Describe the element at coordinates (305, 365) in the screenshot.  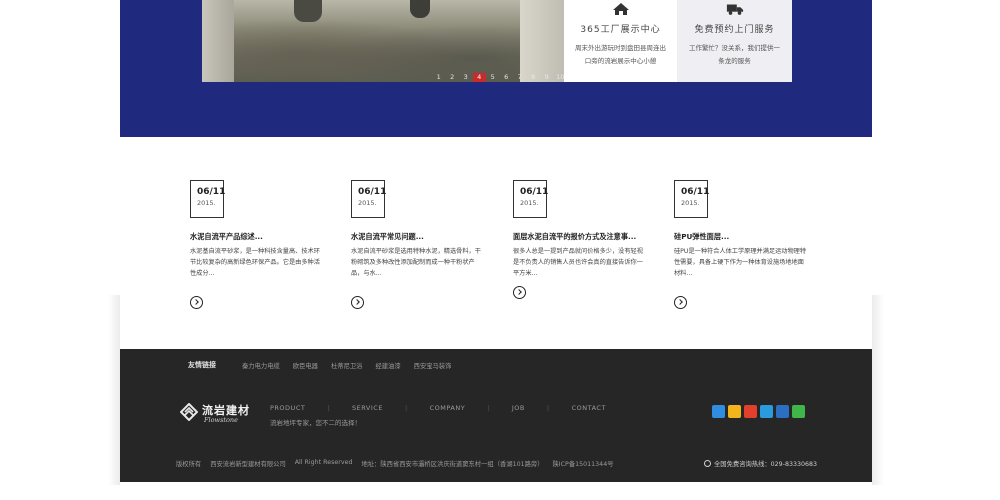
I see `friend-link: 欧臣电器` at that location.